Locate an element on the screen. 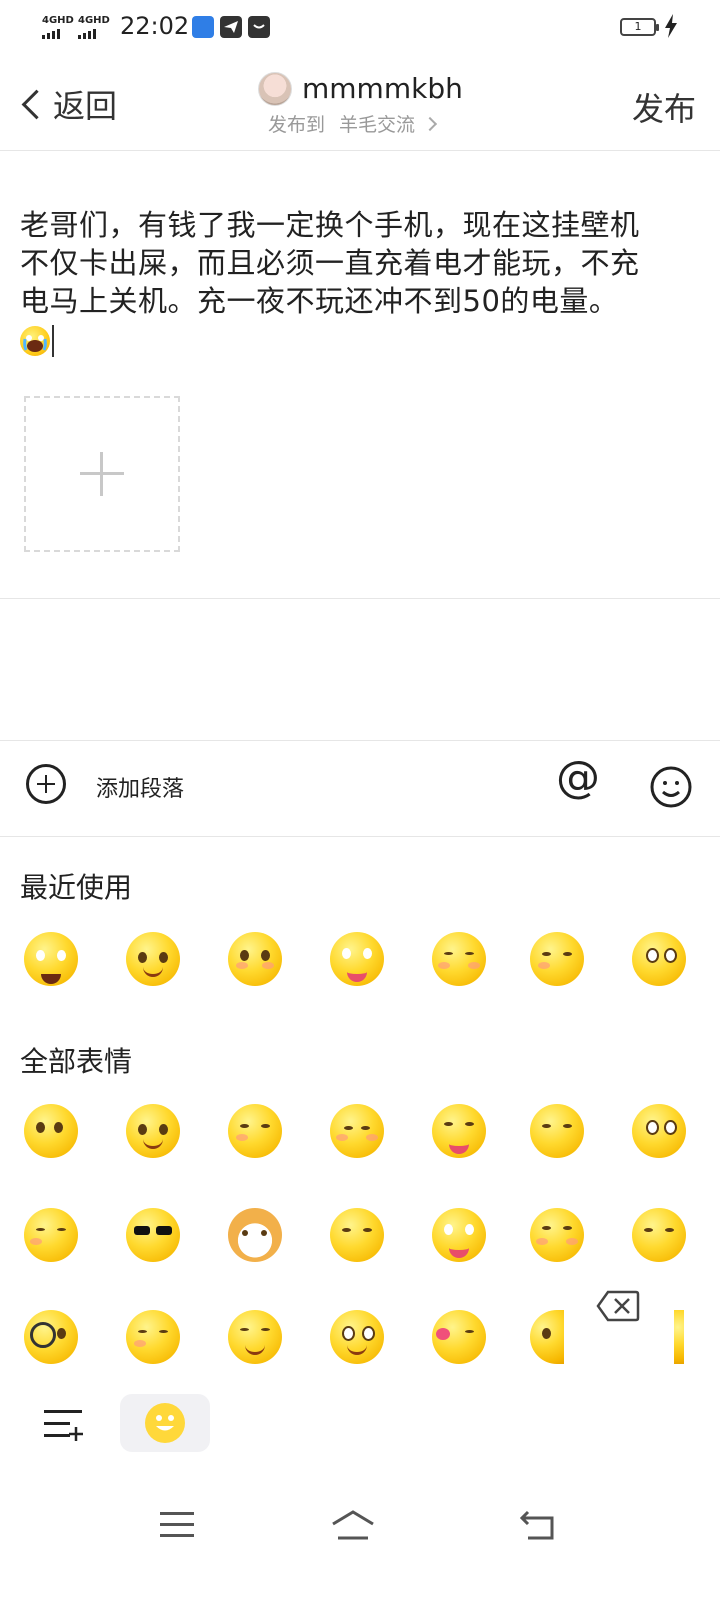 This screenshot has height=1600, width=720. nav-back-button is located at coordinates (537, 1525).